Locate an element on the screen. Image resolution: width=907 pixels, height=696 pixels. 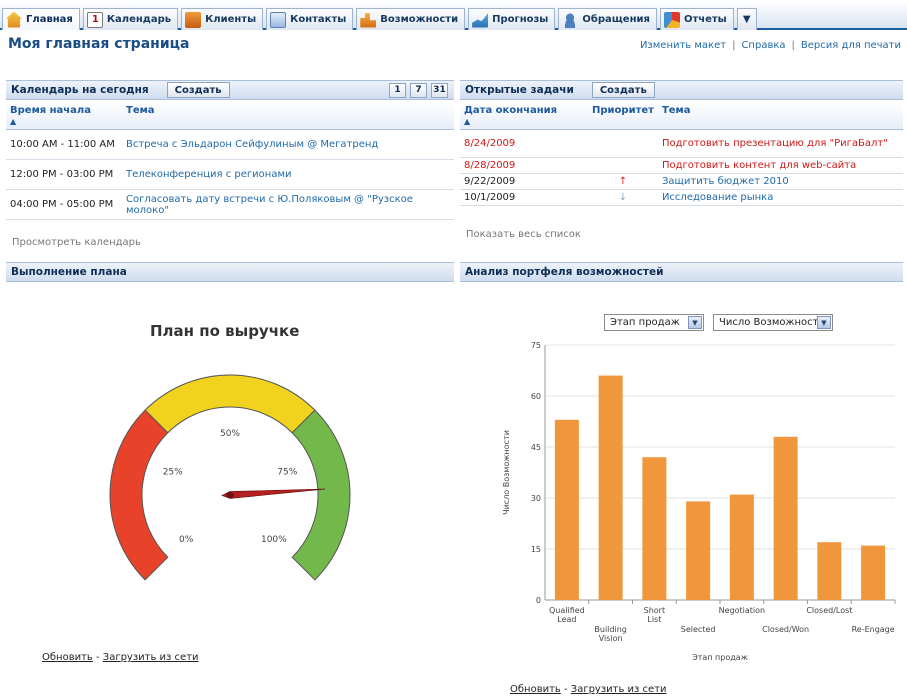
task-subject-link: Подготовить контент для web-сайта is located at coordinates (780, 165).